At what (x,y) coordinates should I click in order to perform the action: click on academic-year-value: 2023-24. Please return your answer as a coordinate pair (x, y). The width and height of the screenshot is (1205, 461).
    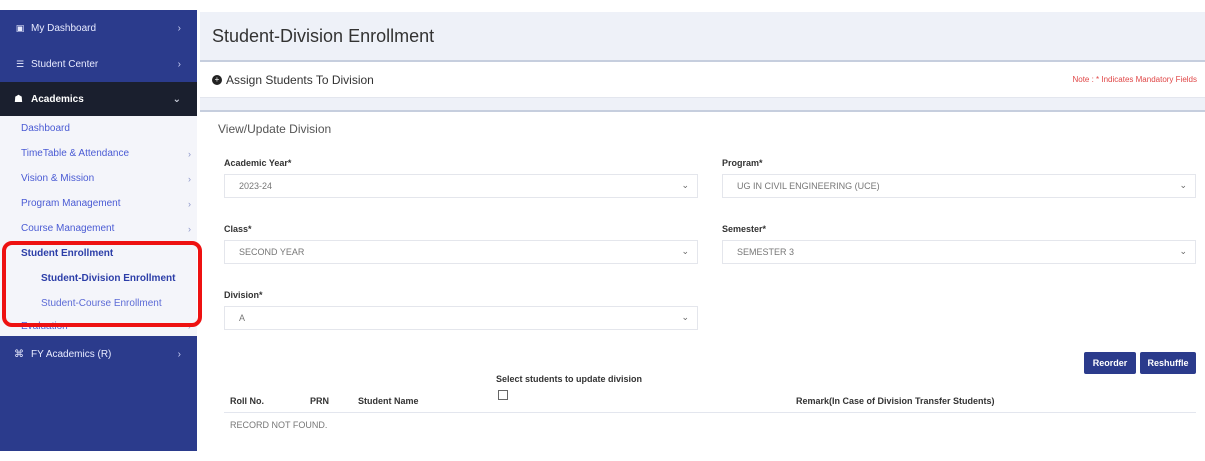
    Looking at the image, I should click on (256, 186).